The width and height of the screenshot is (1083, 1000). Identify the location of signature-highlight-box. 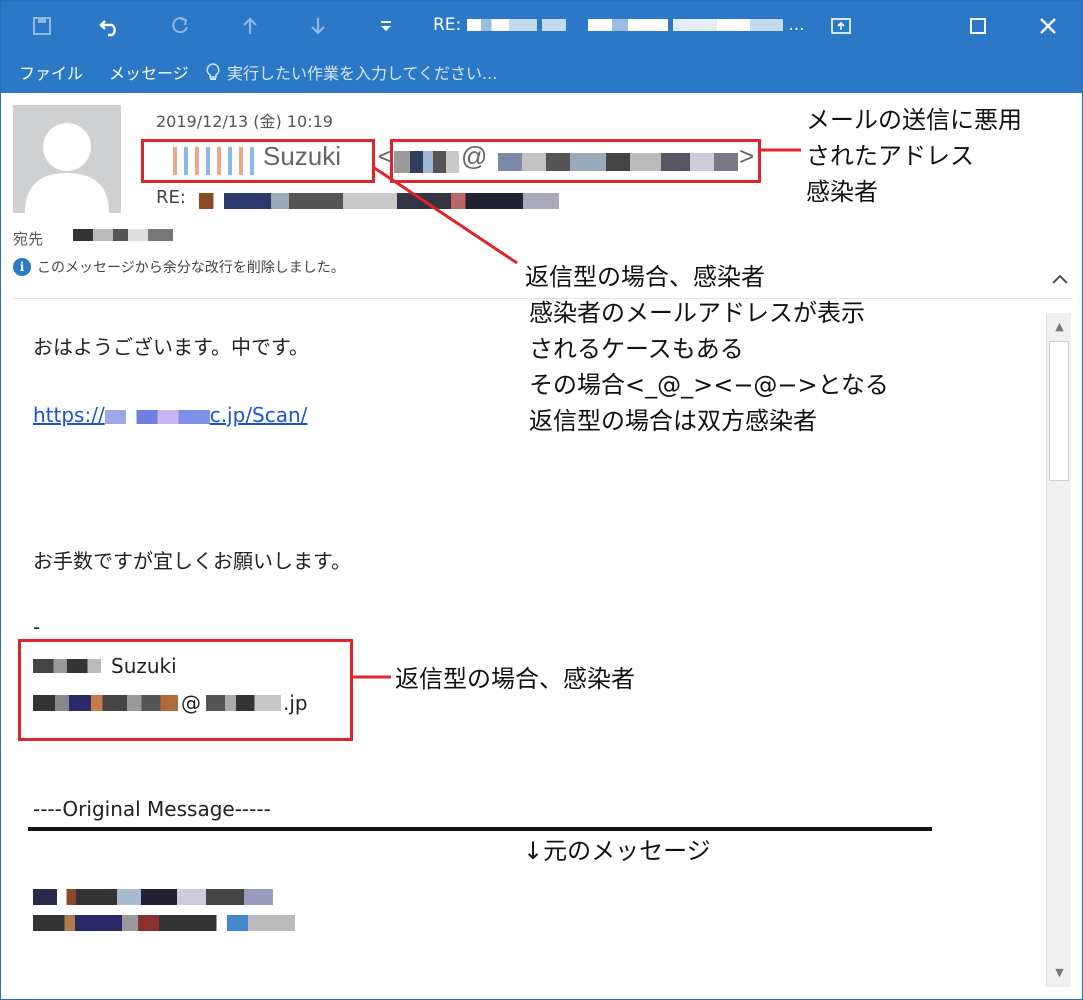
(185, 690).